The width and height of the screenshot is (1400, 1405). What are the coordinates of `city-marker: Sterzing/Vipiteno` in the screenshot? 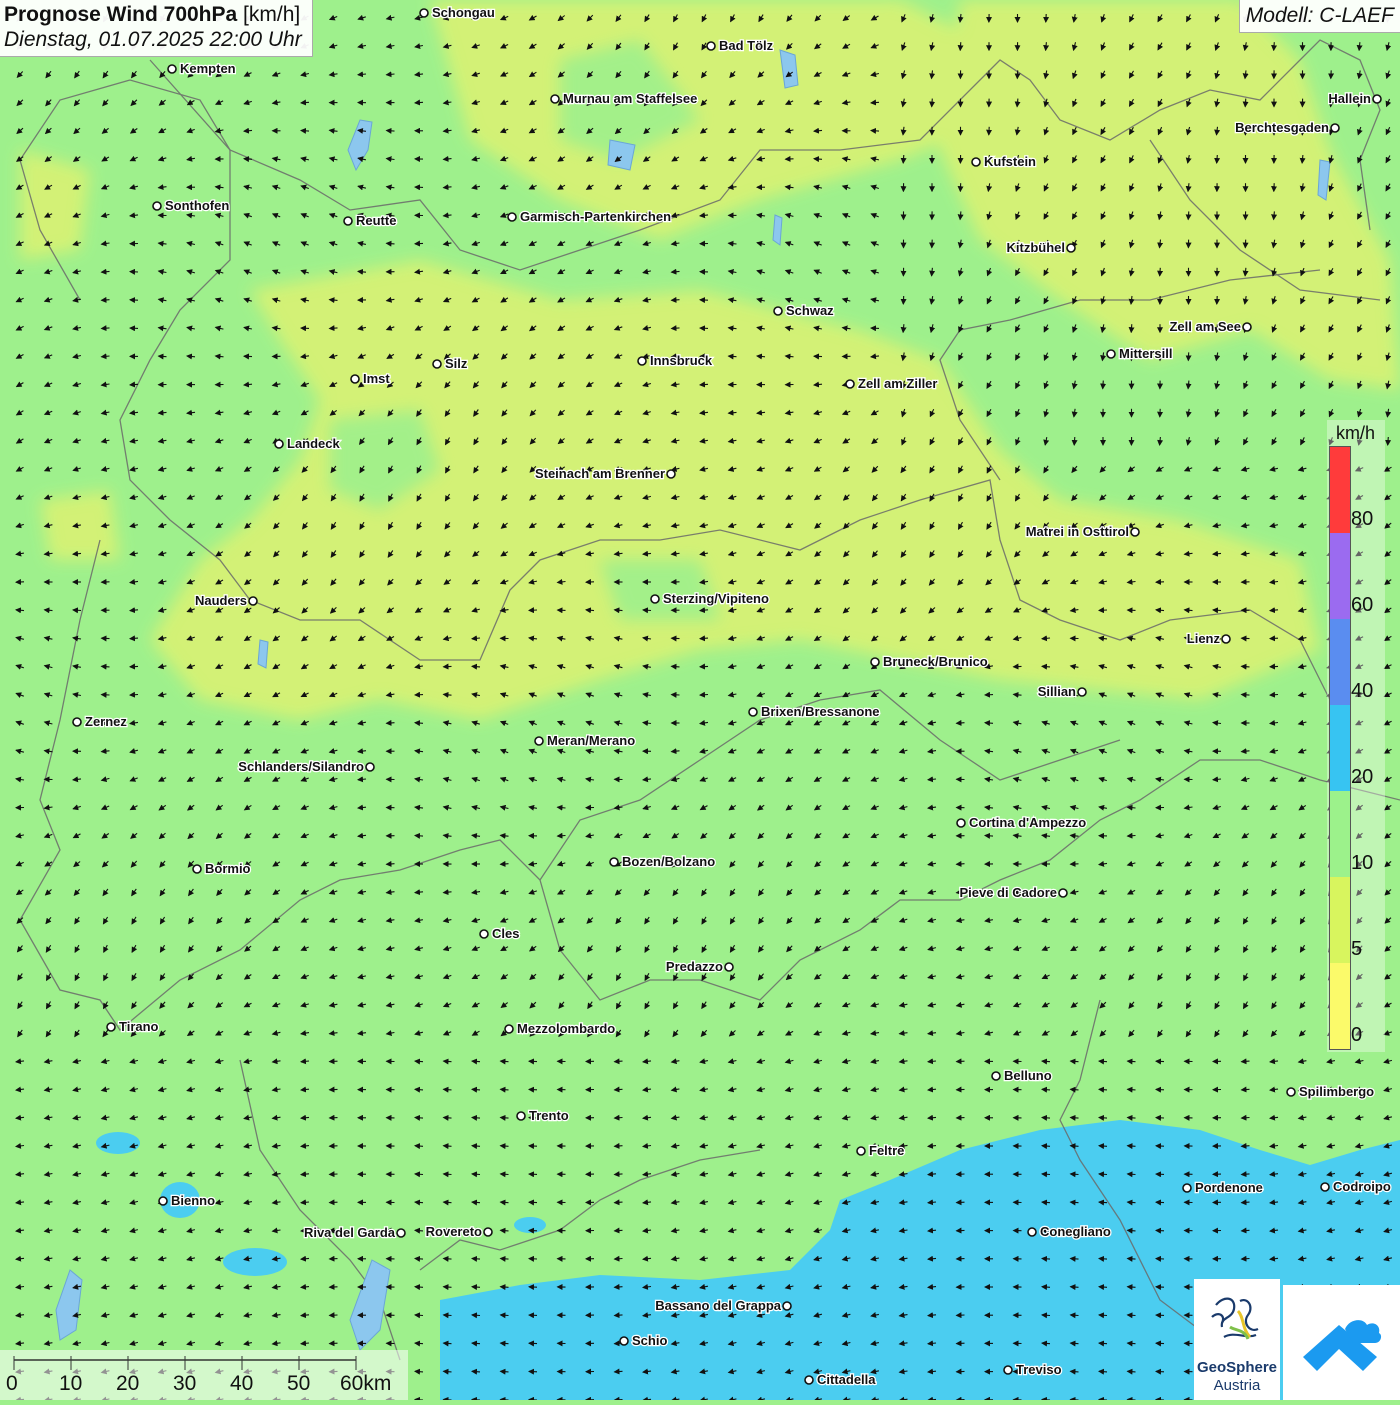 It's located at (710, 598).